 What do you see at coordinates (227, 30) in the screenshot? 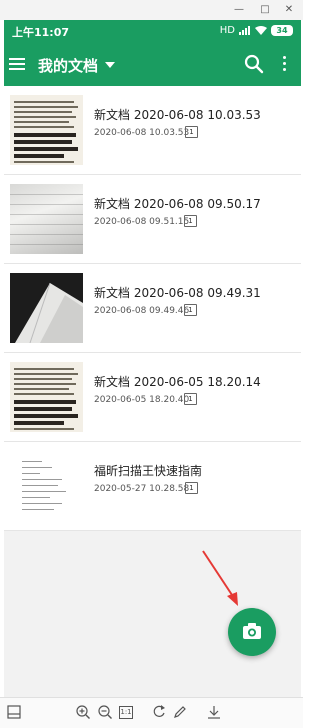
I see `signal-label: HD` at bounding box center [227, 30].